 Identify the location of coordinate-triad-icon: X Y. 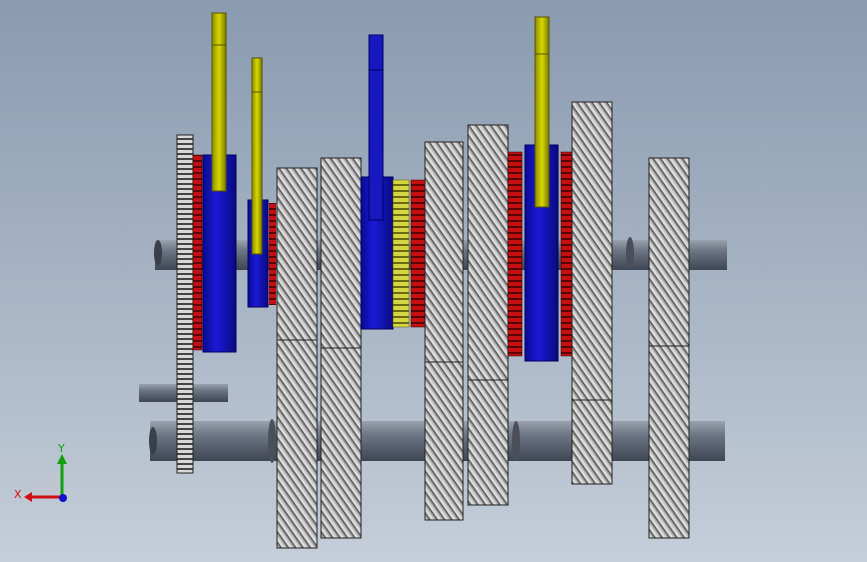
(40, 472).